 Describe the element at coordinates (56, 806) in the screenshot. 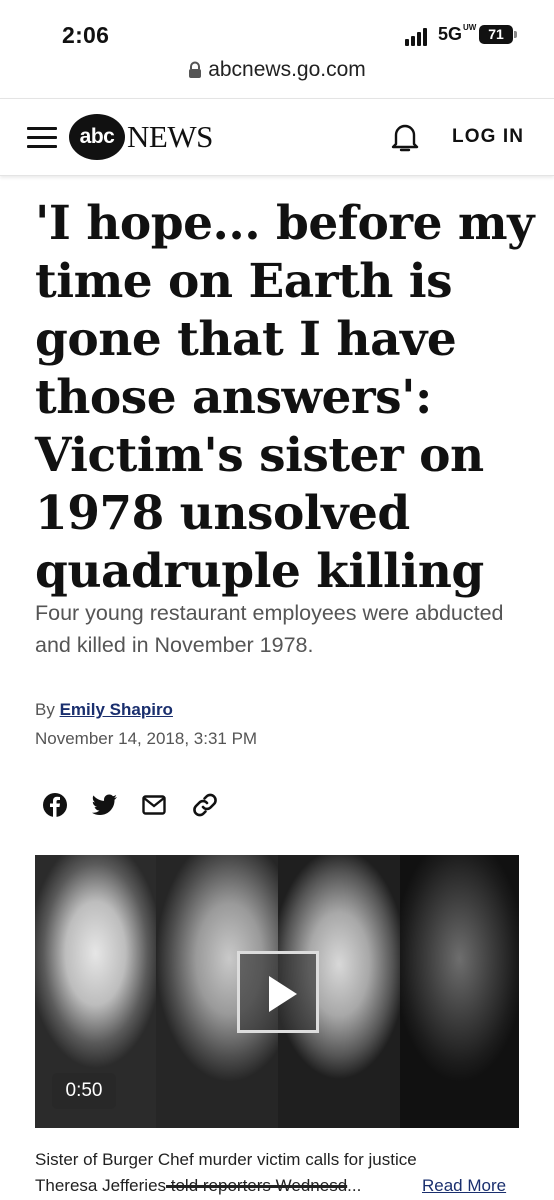

I see `facebook-icon` at that location.